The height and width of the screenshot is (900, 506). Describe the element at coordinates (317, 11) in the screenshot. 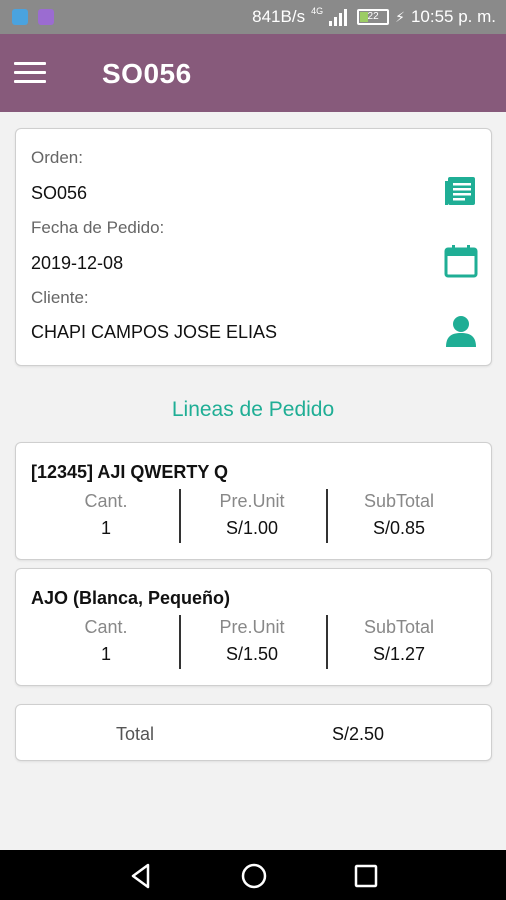

I see `network-type: 4G` at that location.